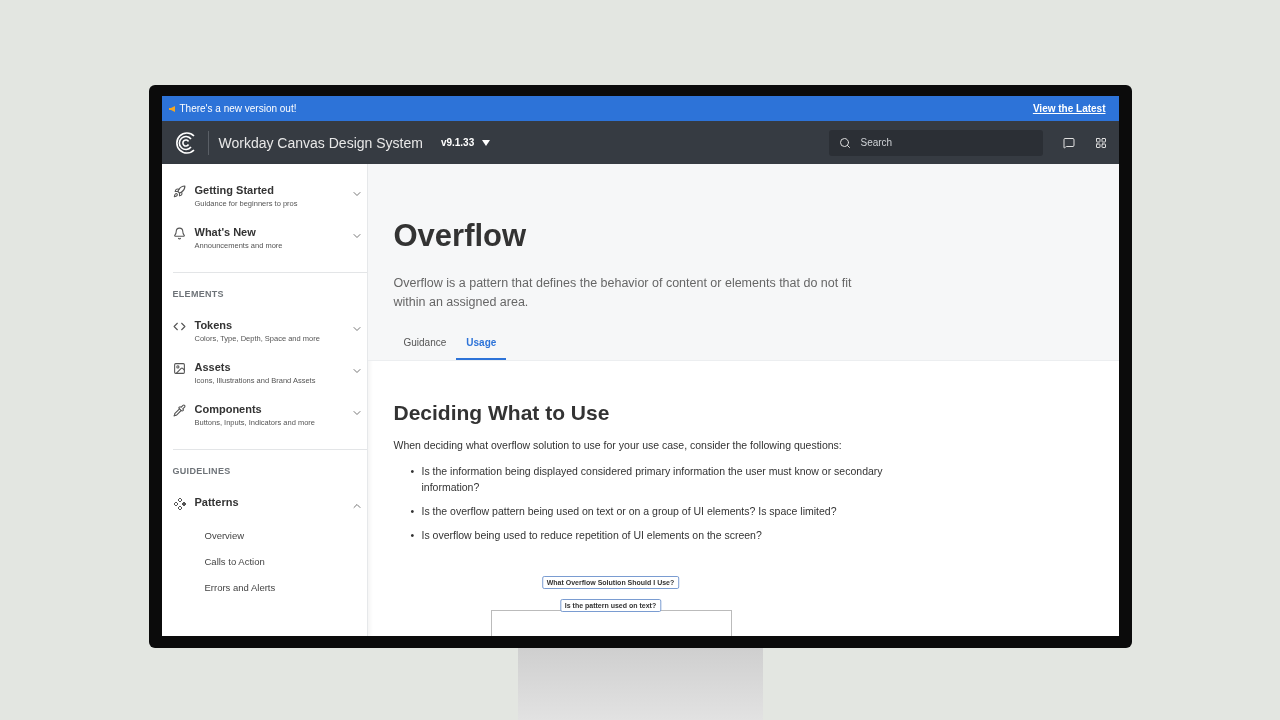  I want to click on nav-title: What's New, so click(225, 232).